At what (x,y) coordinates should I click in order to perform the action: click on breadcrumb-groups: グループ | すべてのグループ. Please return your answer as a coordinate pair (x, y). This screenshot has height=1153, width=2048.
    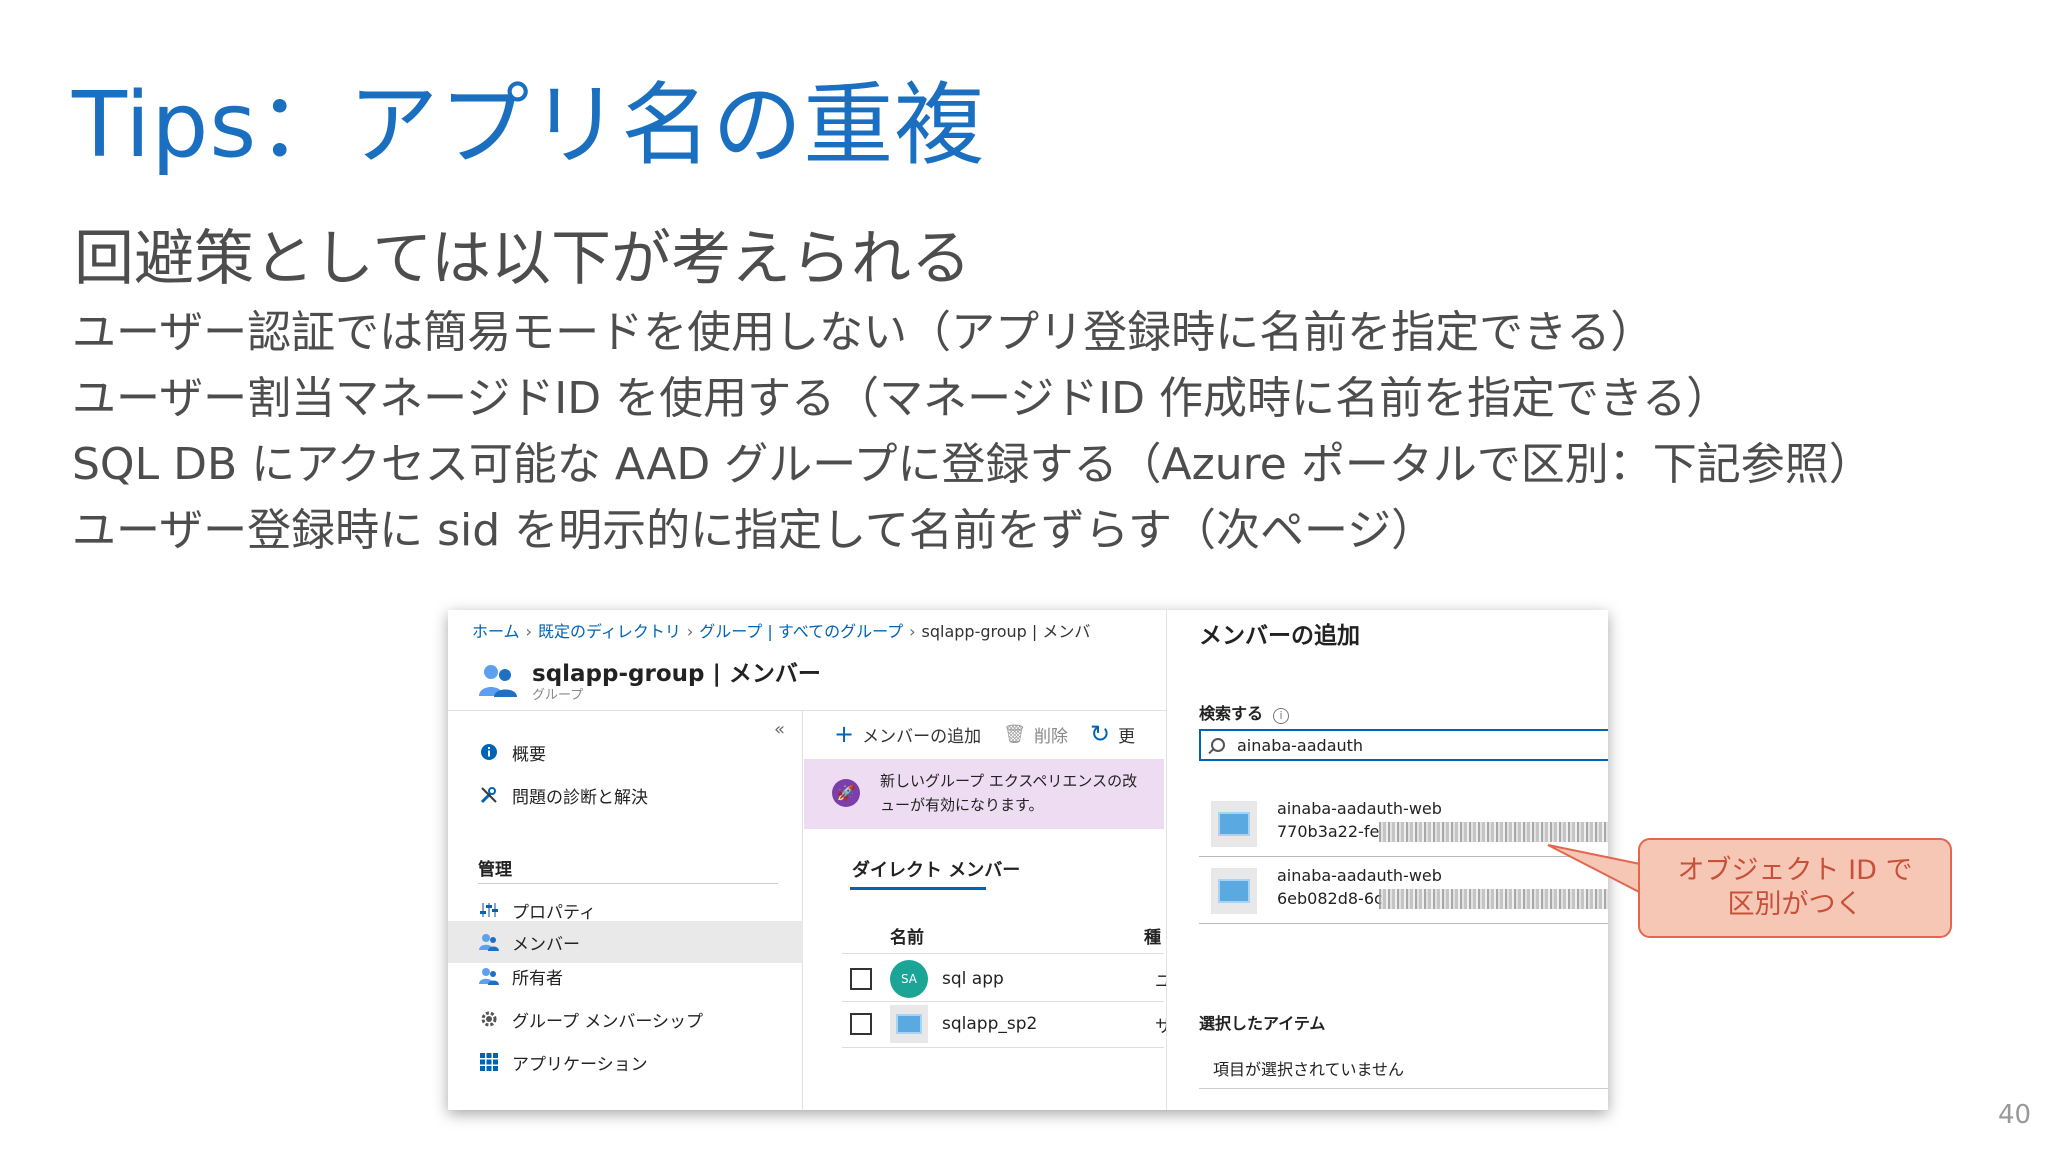
    Looking at the image, I should click on (801, 631).